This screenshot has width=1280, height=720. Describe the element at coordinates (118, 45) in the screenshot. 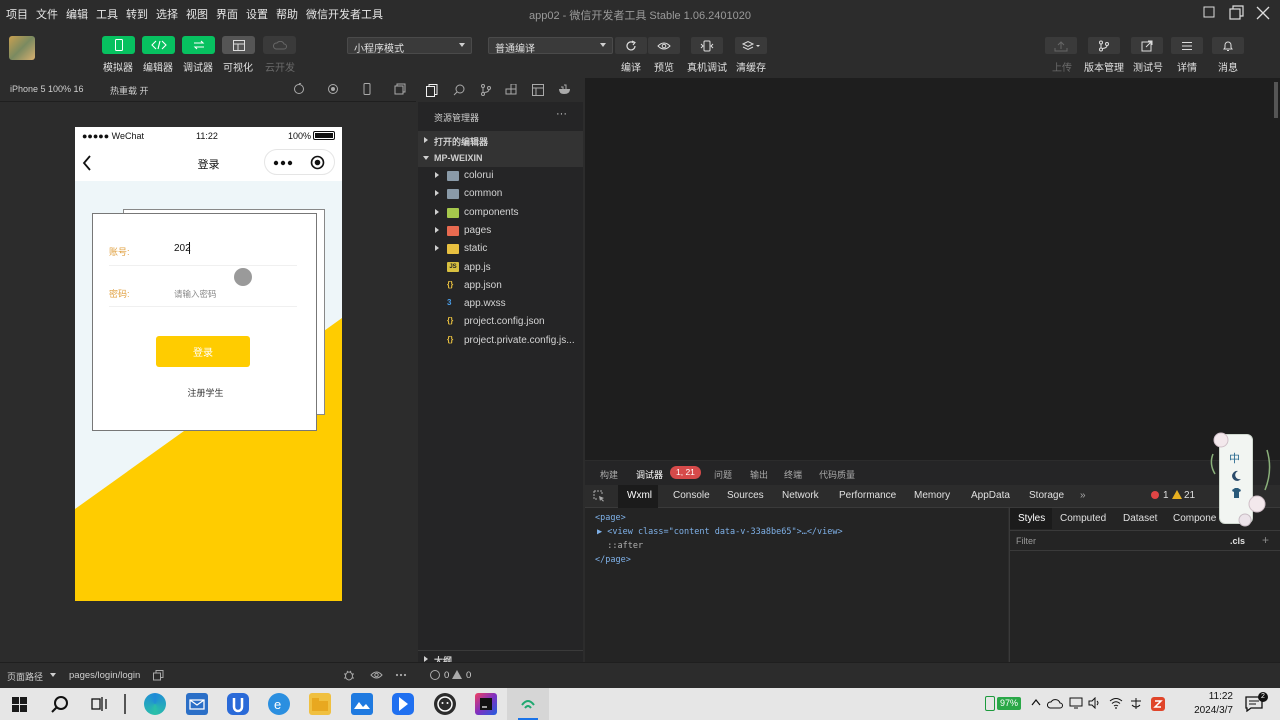

I see `simulator-button` at that location.